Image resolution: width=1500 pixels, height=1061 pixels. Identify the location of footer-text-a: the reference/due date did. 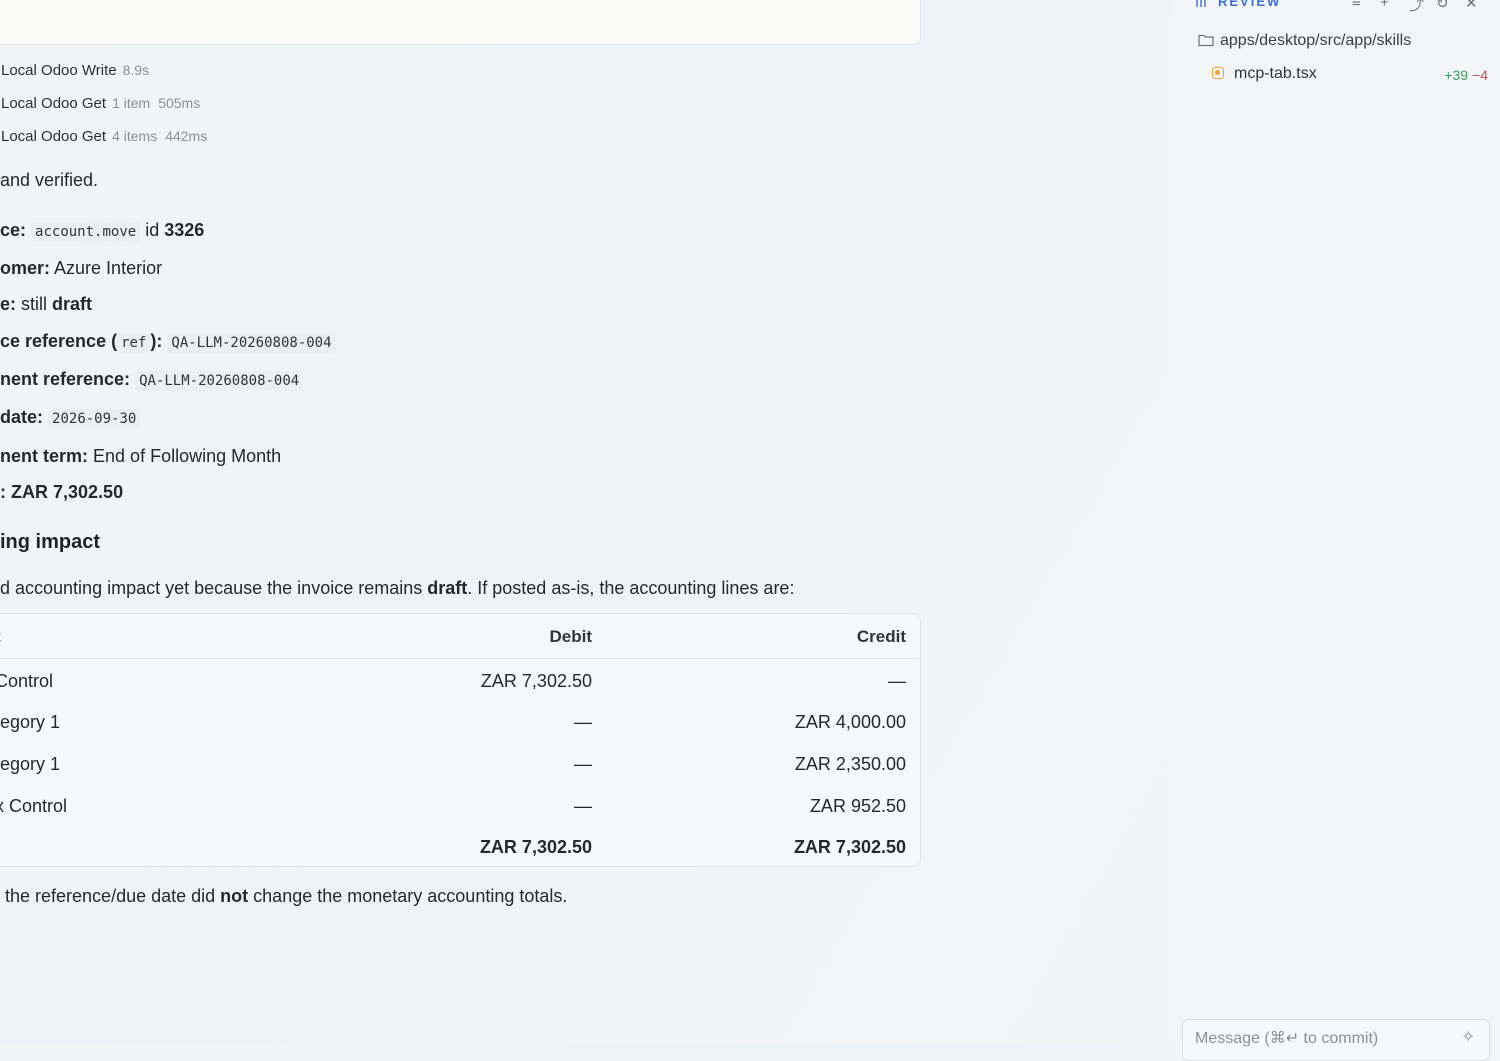
(110, 896).